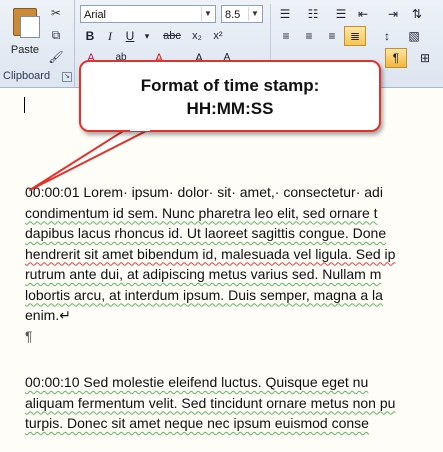  Describe the element at coordinates (396, 58) in the screenshot. I see `show-formatting-button: ¶` at that location.